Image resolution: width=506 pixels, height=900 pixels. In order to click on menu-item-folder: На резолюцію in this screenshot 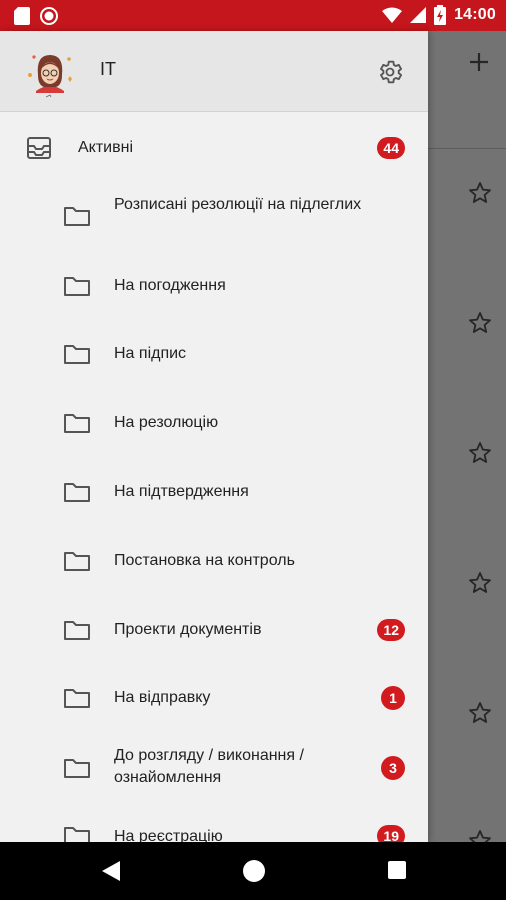, I will do `click(214, 423)`.